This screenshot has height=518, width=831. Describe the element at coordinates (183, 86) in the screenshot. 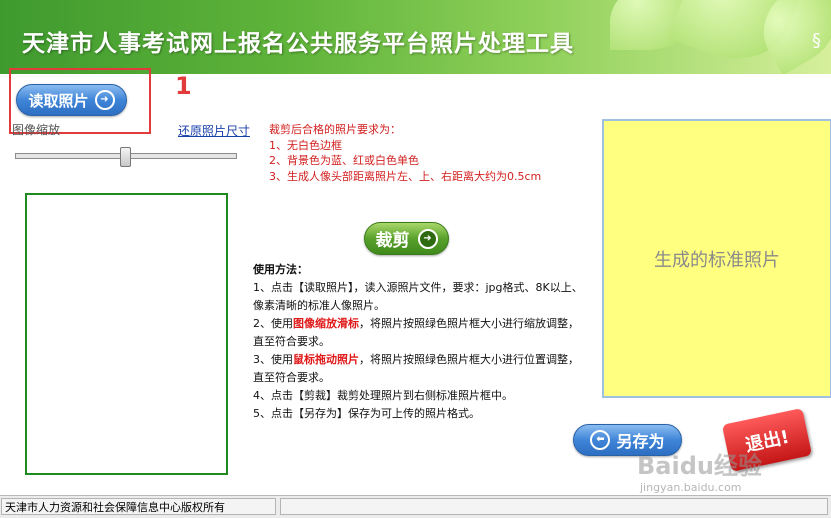

I see `annotation-number: 1` at that location.